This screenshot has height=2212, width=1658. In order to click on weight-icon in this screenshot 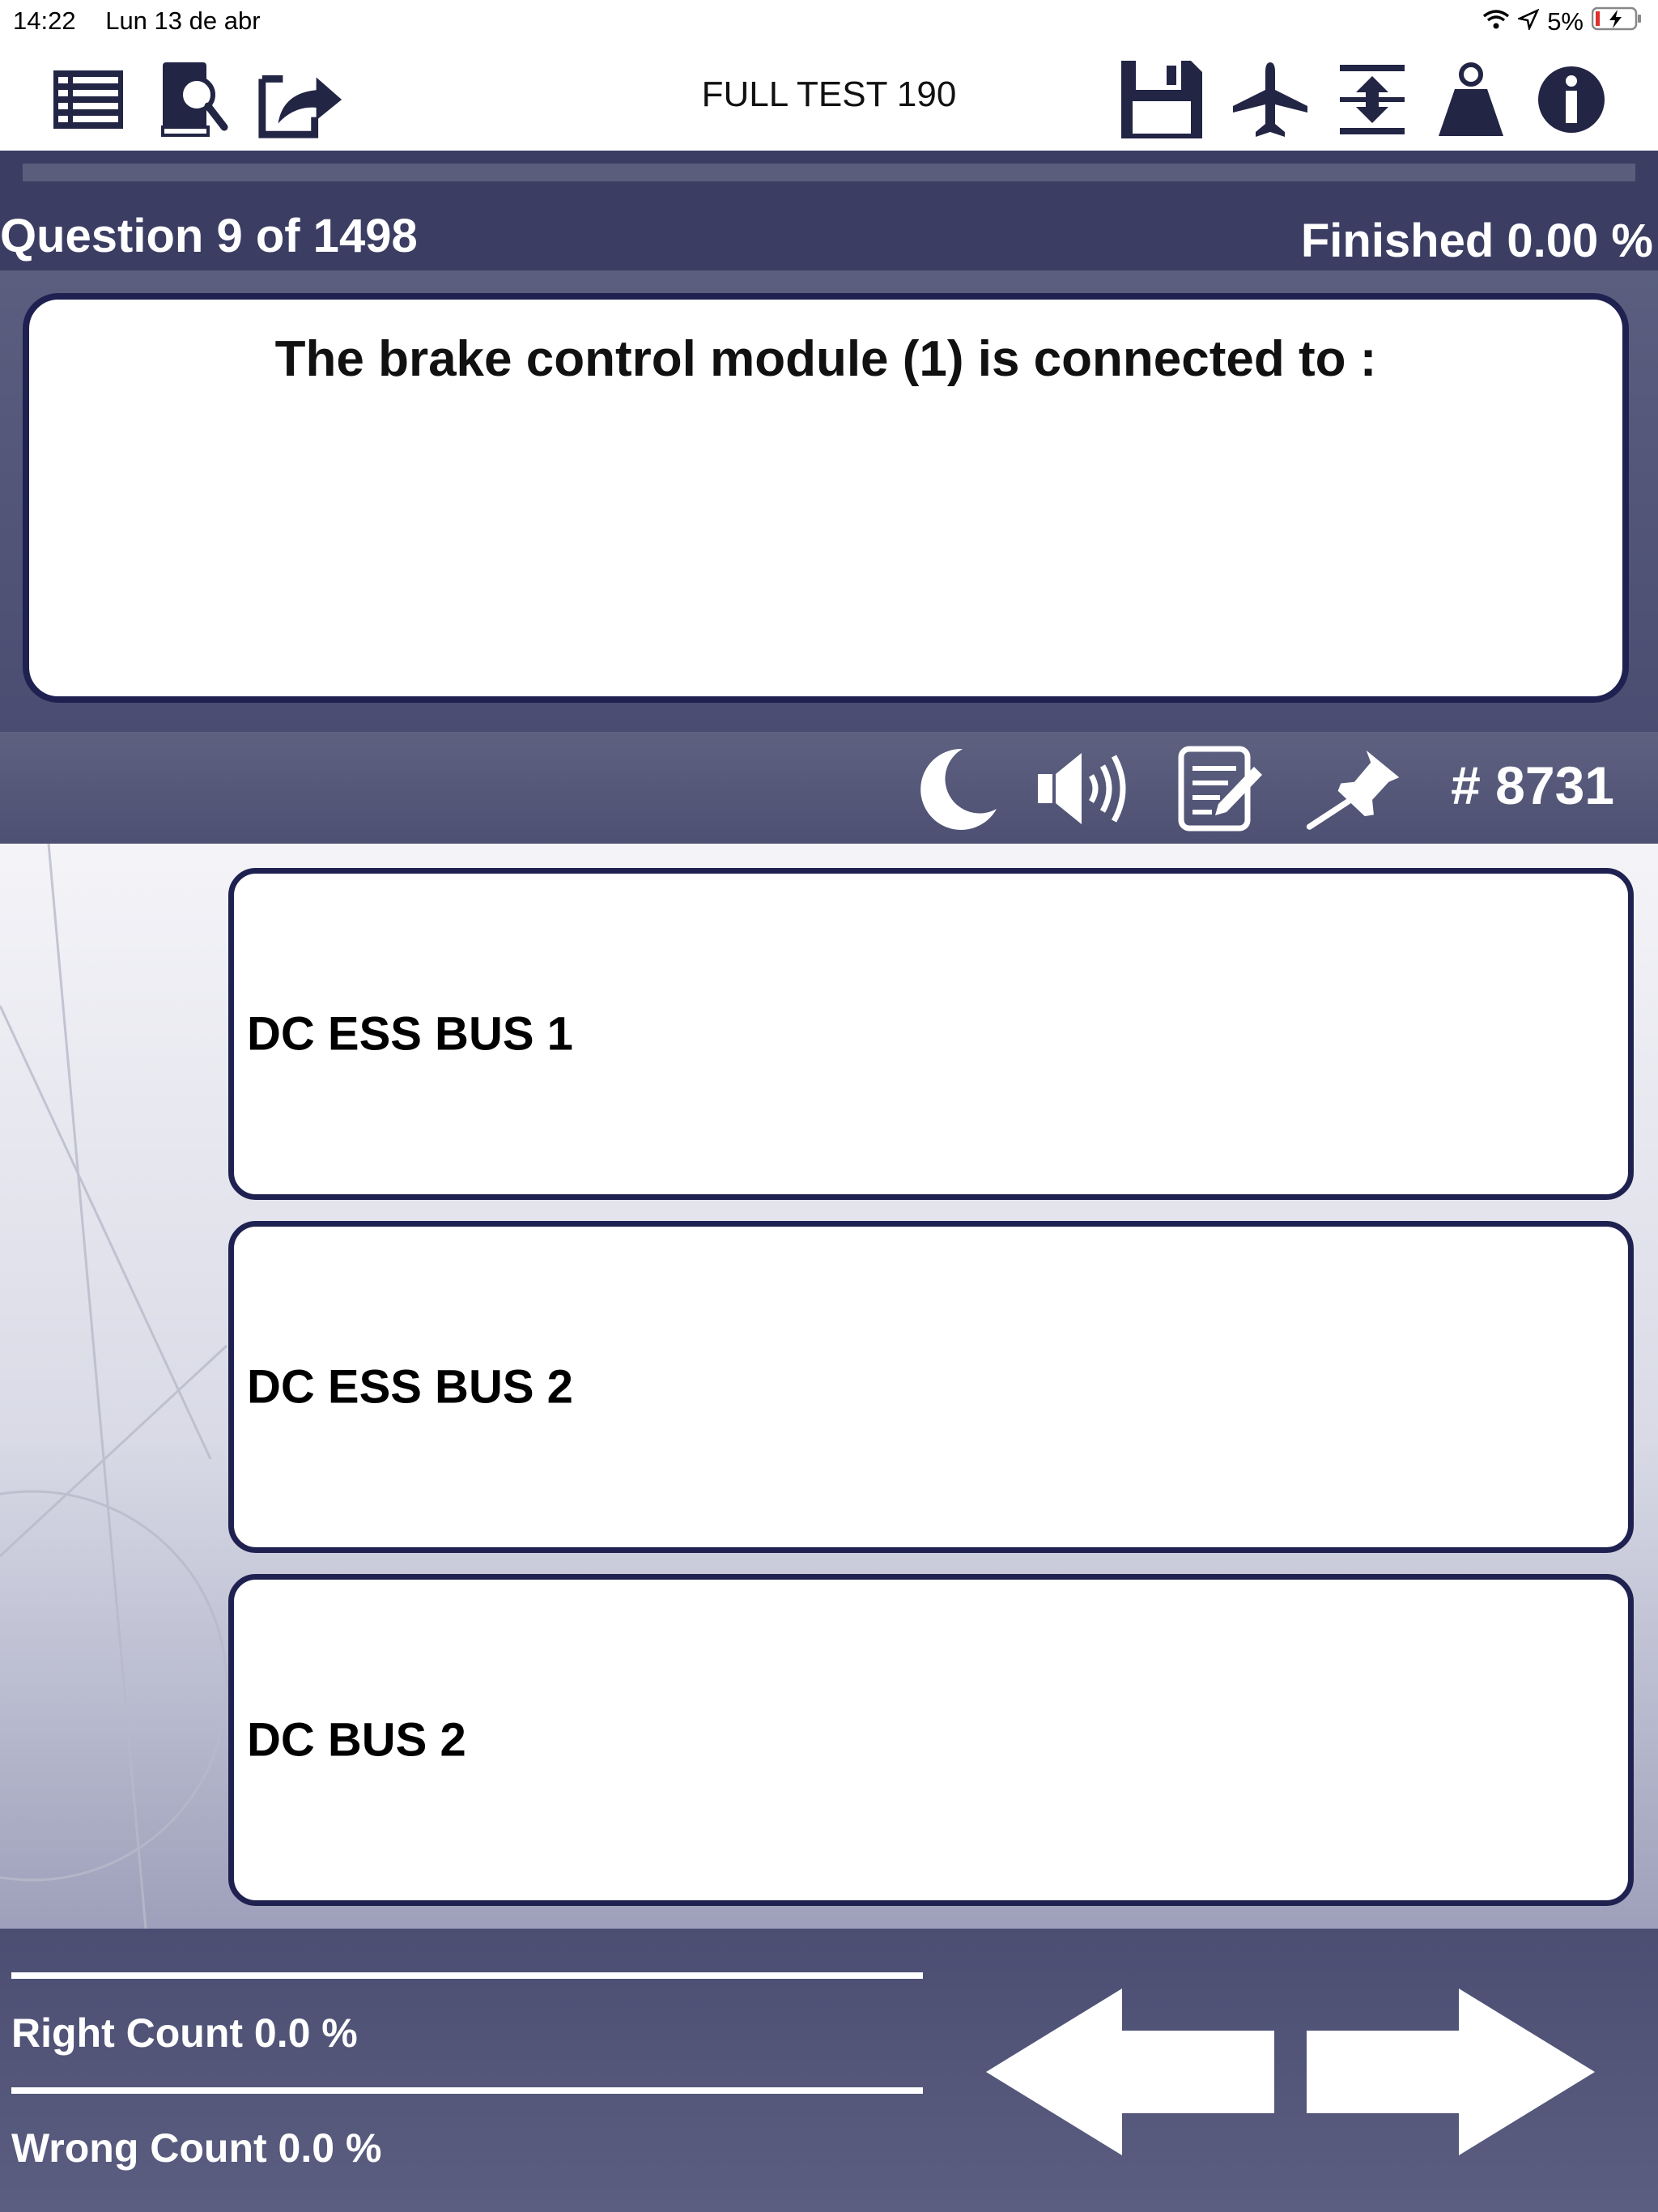, I will do `click(1471, 99)`.